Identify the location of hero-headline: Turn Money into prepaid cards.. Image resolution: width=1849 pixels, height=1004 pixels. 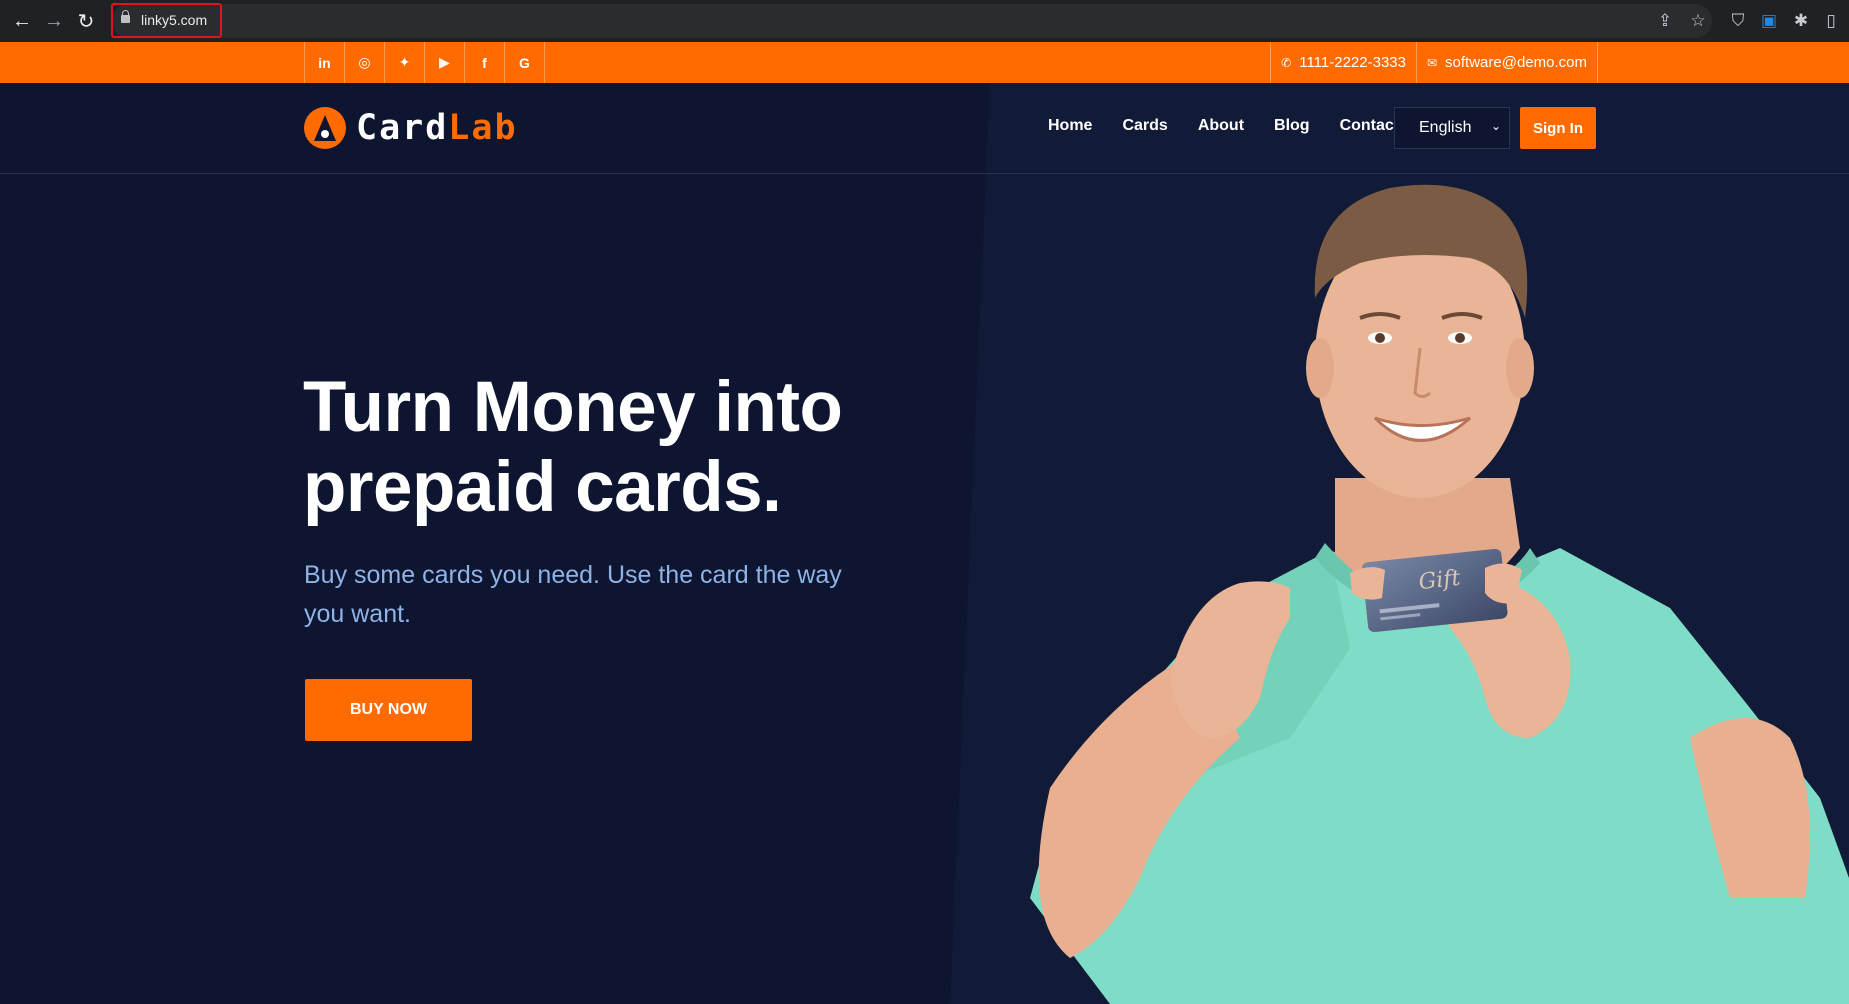
(613, 448).